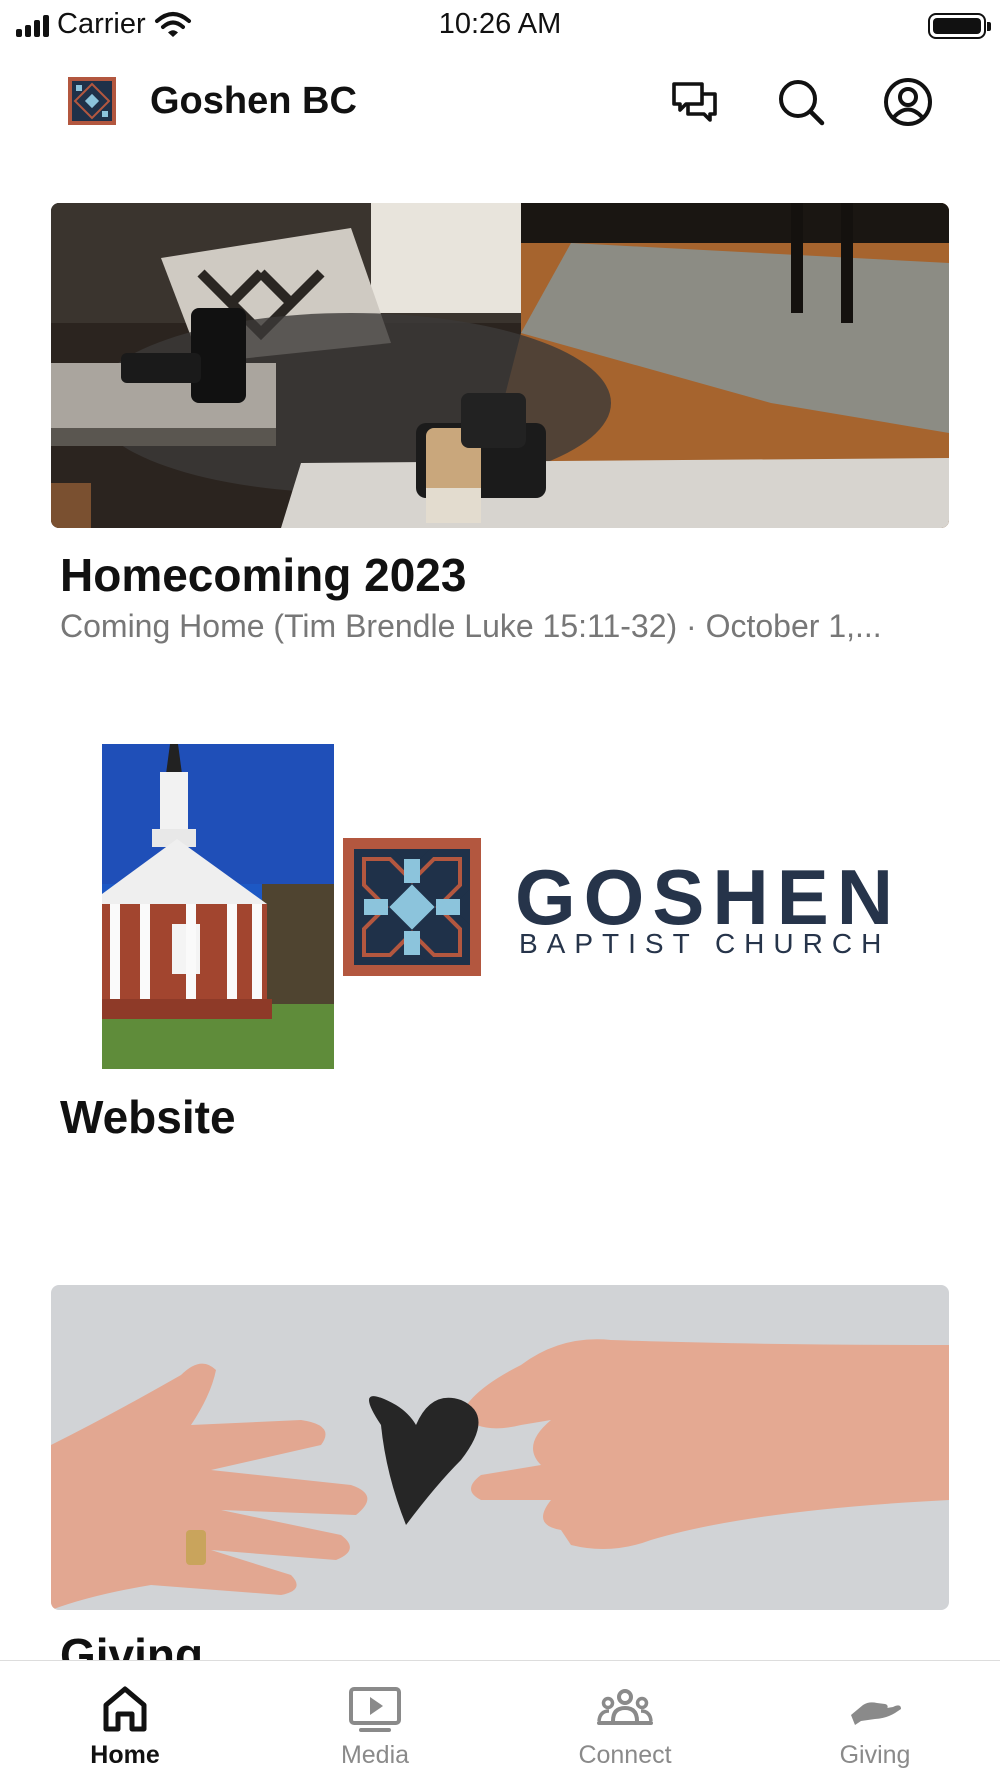  What do you see at coordinates (875, 1755) in the screenshot?
I see `tab-label-giving: Giving` at bounding box center [875, 1755].